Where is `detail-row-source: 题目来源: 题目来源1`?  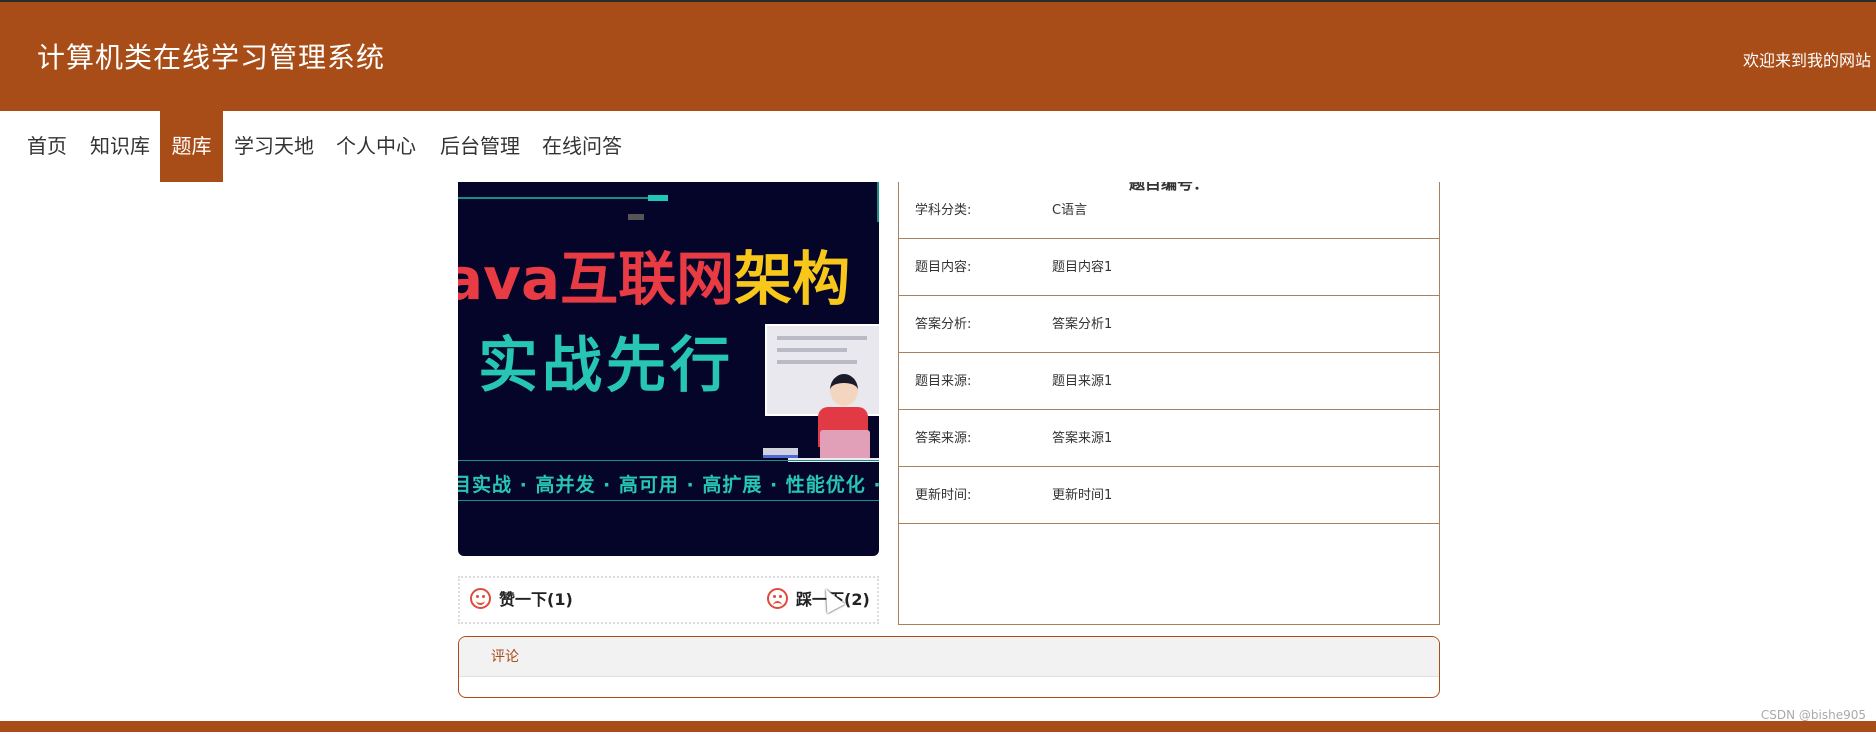 detail-row-source: 题目来源: 题目来源1 is located at coordinates (1169, 381).